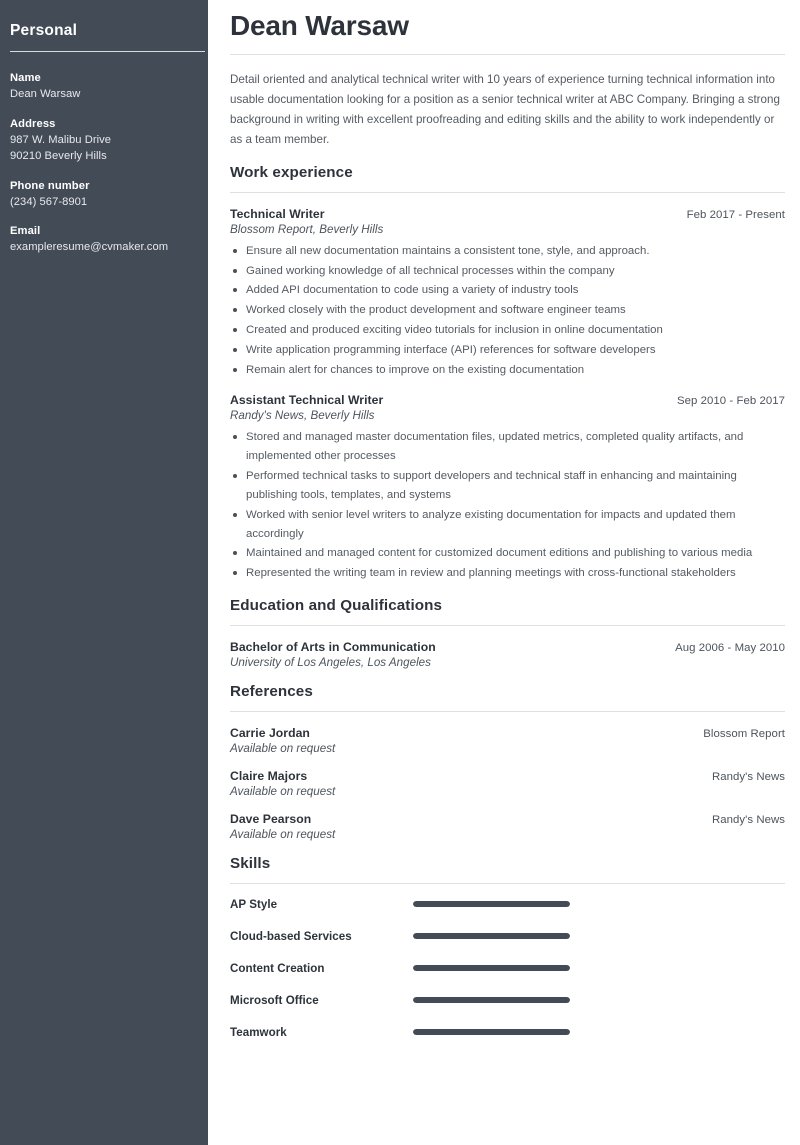 This screenshot has width=800, height=1145. Describe the element at coordinates (274, 1000) in the screenshot. I see `skill-name: Microsoft Office` at that location.